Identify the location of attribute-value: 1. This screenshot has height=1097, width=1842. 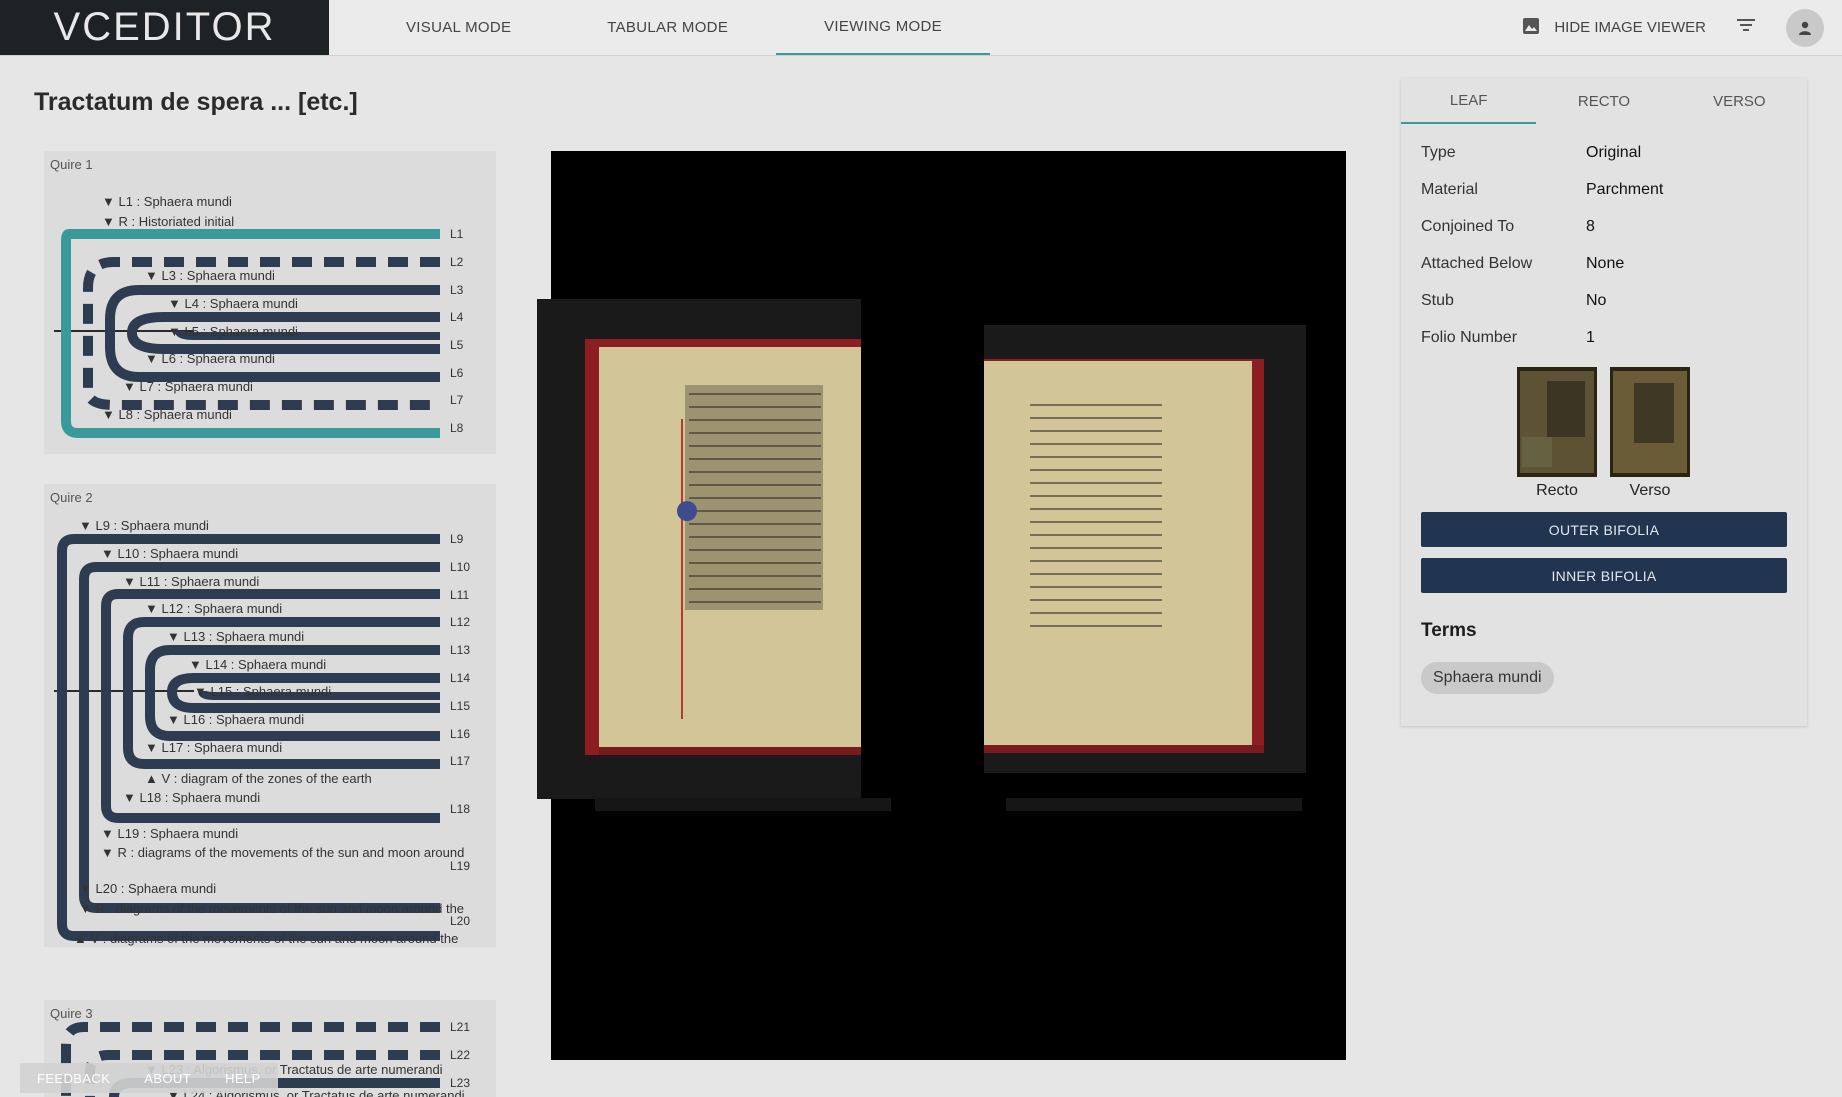
(1590, 338).